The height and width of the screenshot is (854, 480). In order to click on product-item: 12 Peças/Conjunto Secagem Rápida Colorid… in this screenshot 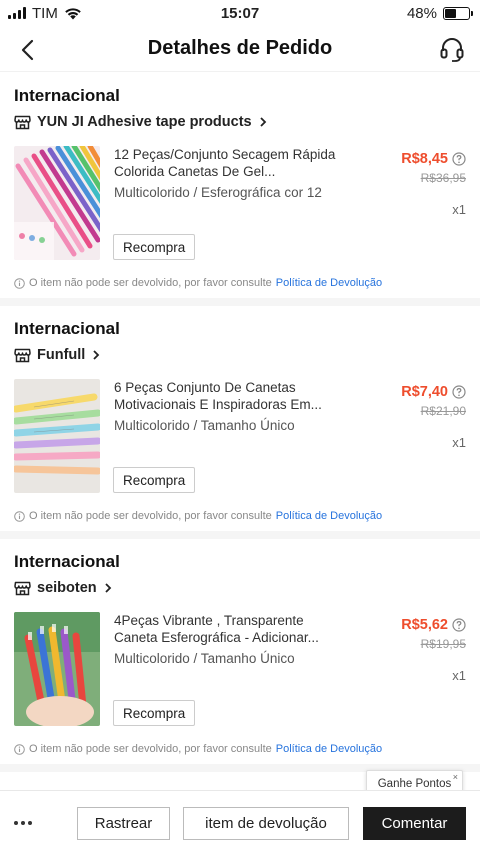, I will do `click(240, 203)`.